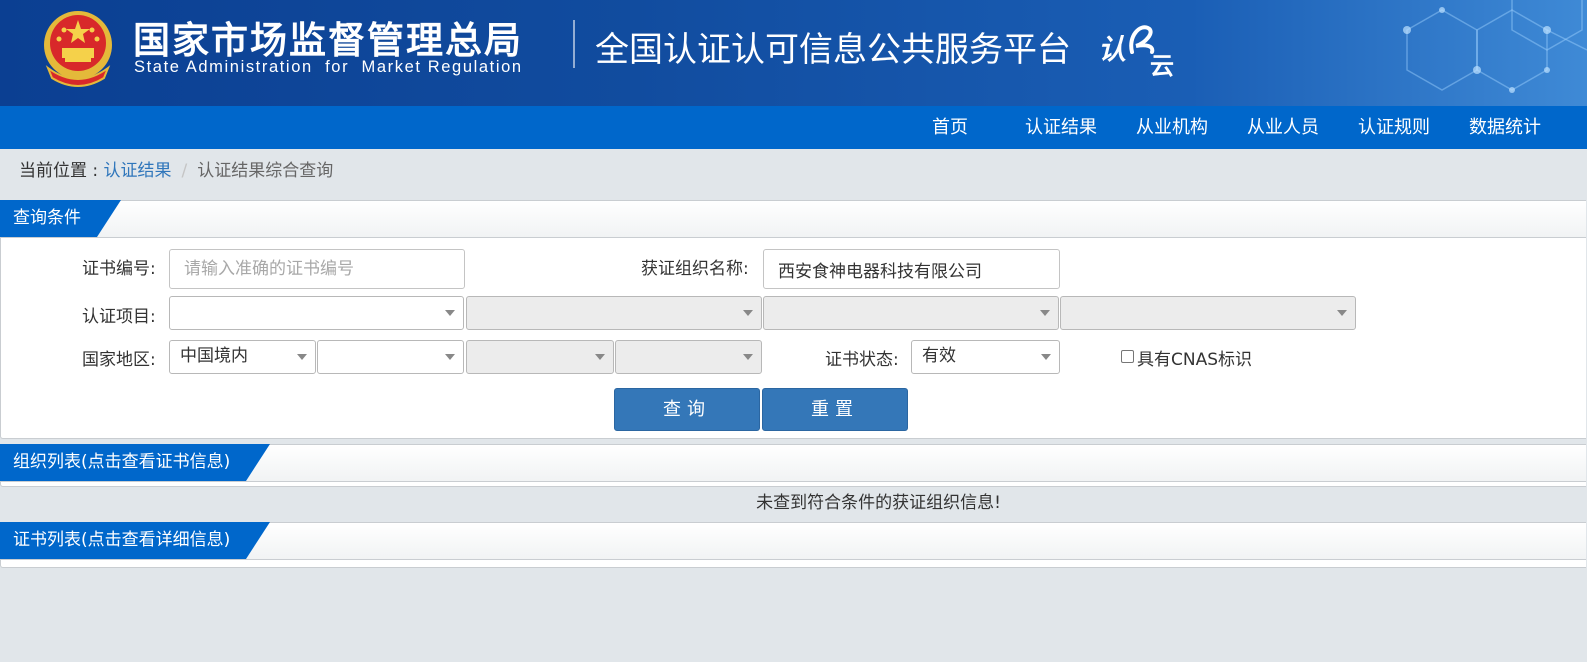  What do you see at coordinates (835, 409) in the screenshot?
I see `reset-button: 重置` at bounding box center [835, 409].